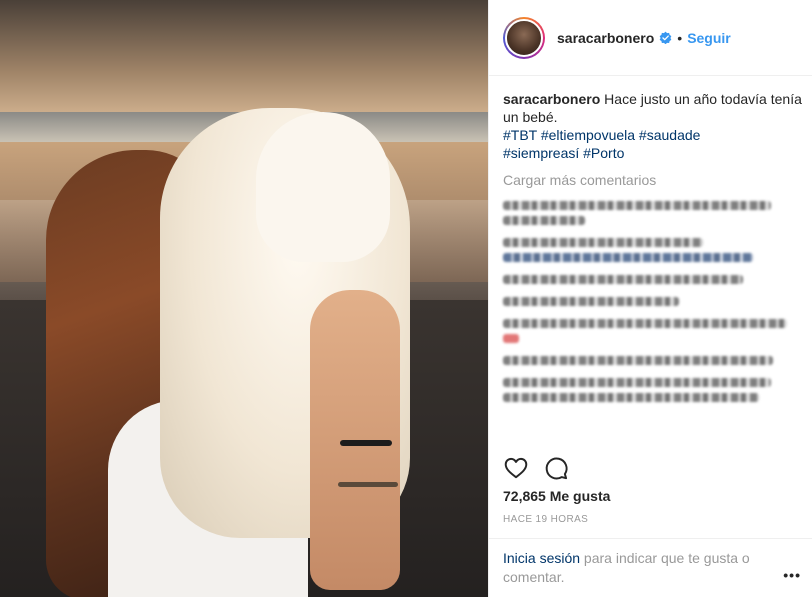 The width and height of the screenshot is (812, 597). I want to click on post-timestamp: HACE 19 HORAS, so click(545, 519).